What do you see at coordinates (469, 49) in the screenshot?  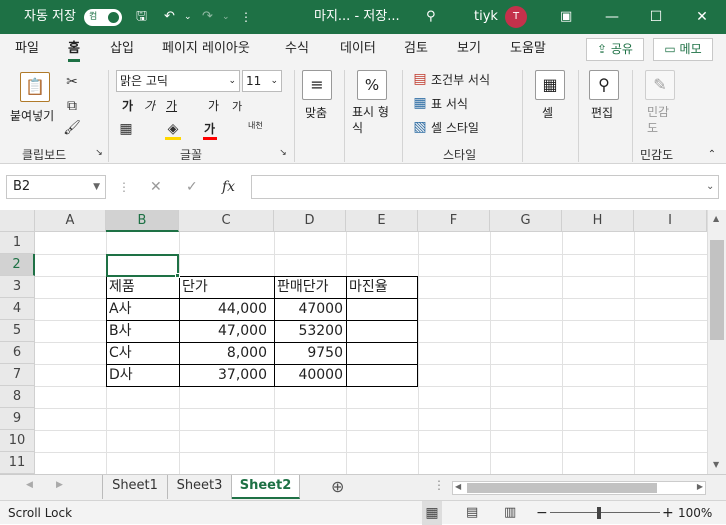 I see `tab-view: 보기` at bounding box center [469, 49].